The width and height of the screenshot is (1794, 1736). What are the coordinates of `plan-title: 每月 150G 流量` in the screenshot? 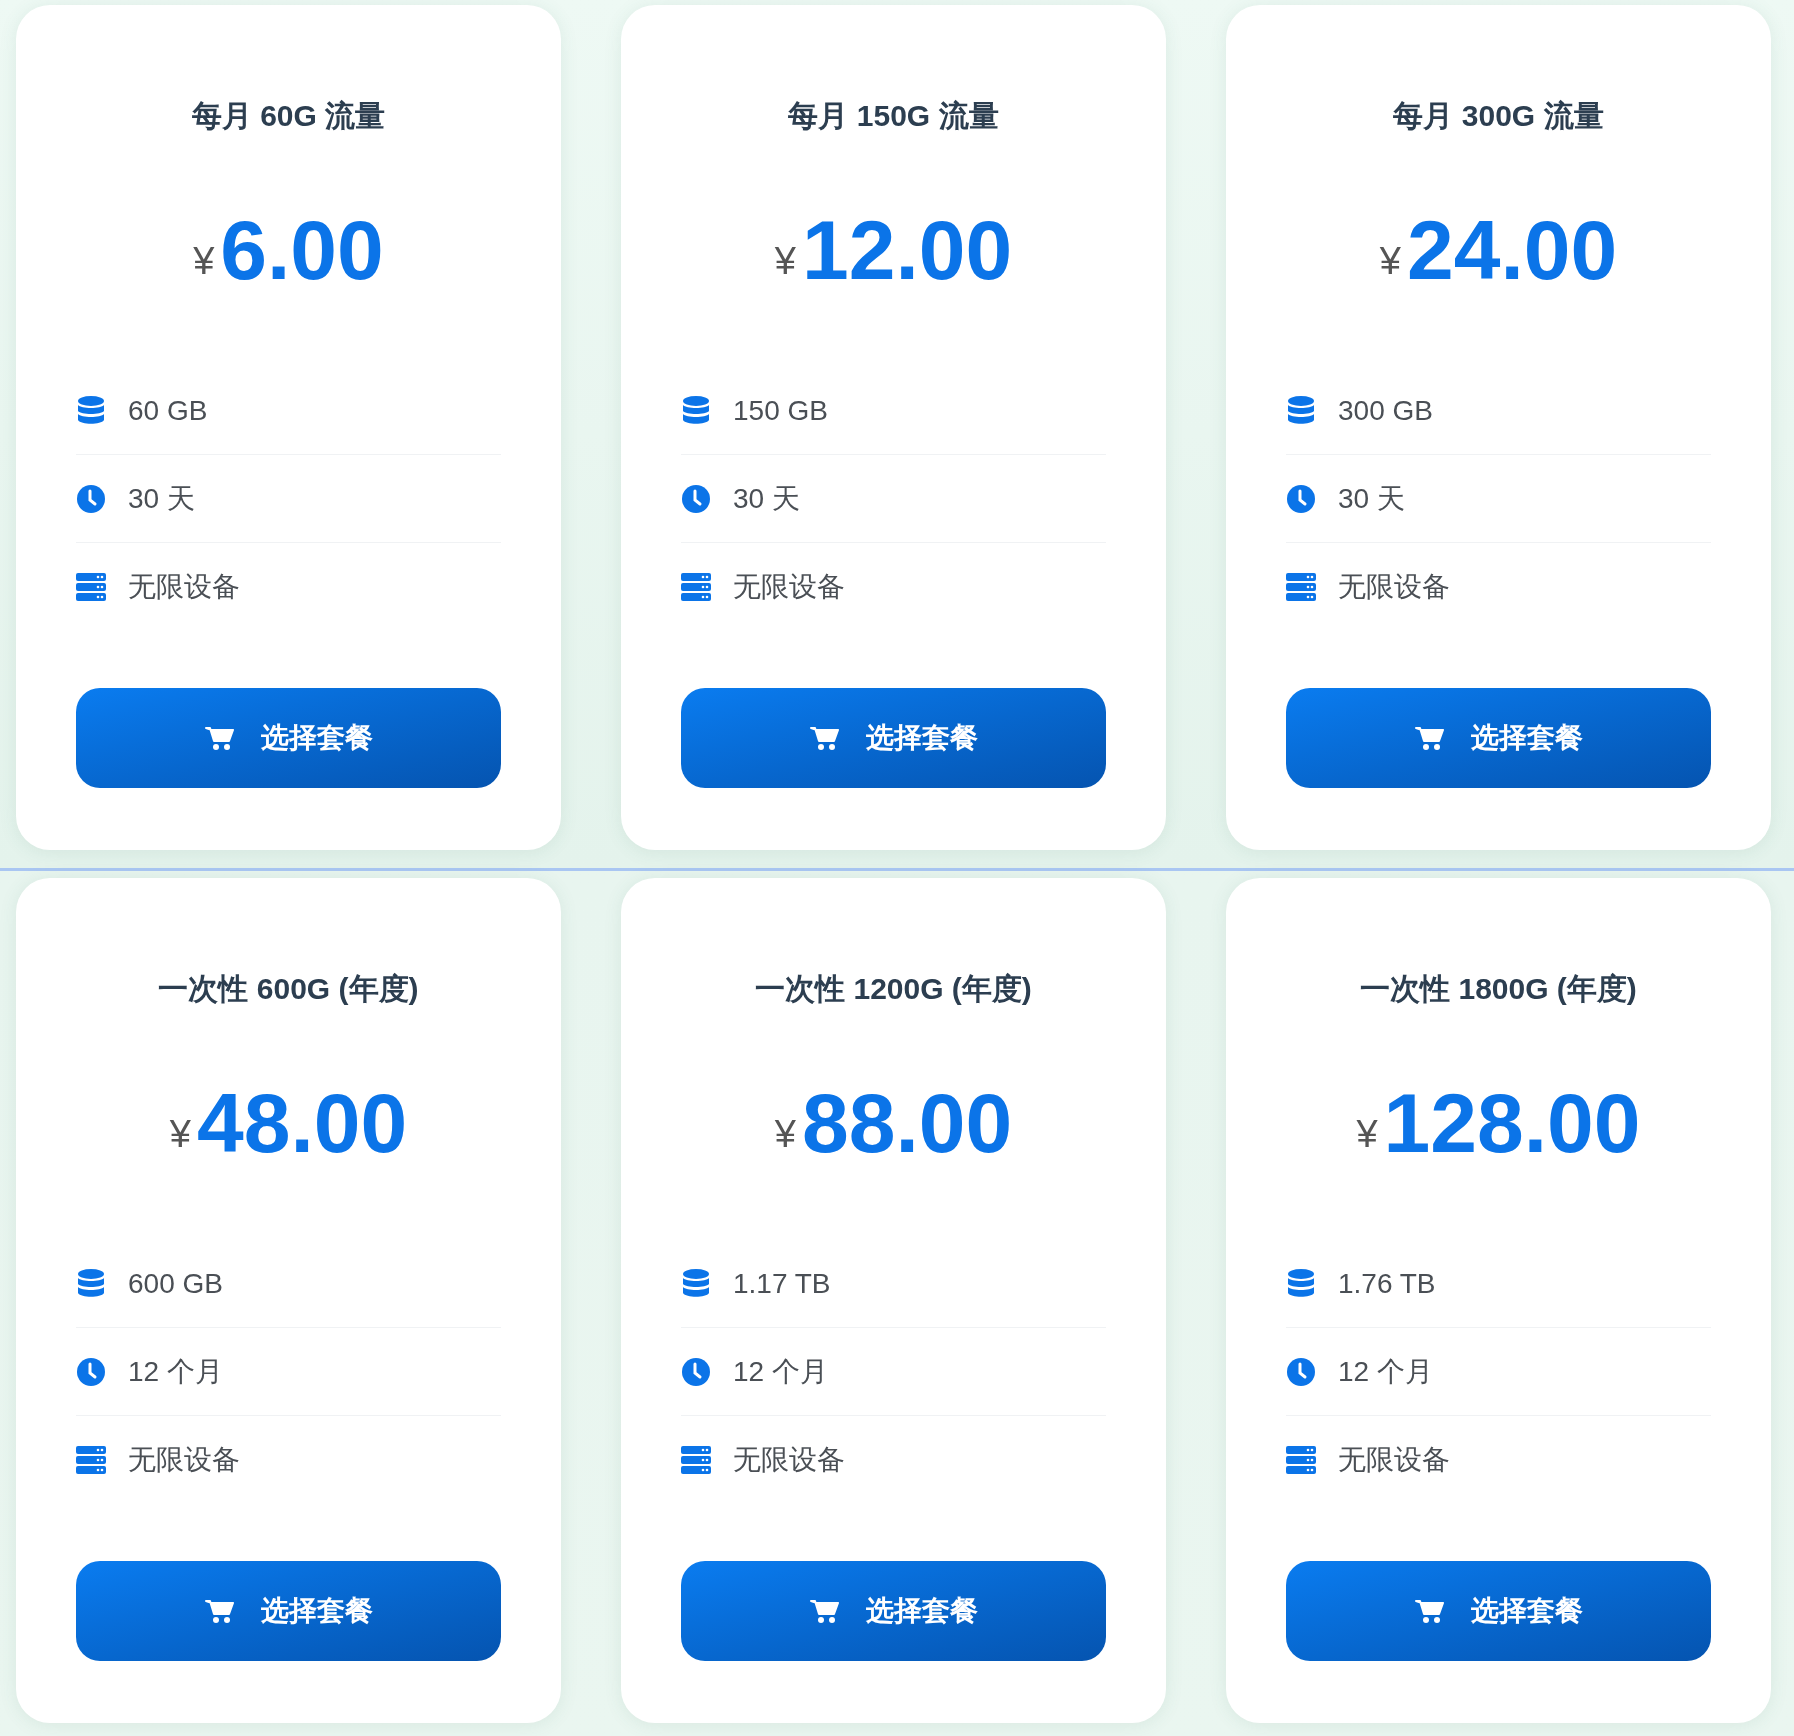 It's located at (893, 116).